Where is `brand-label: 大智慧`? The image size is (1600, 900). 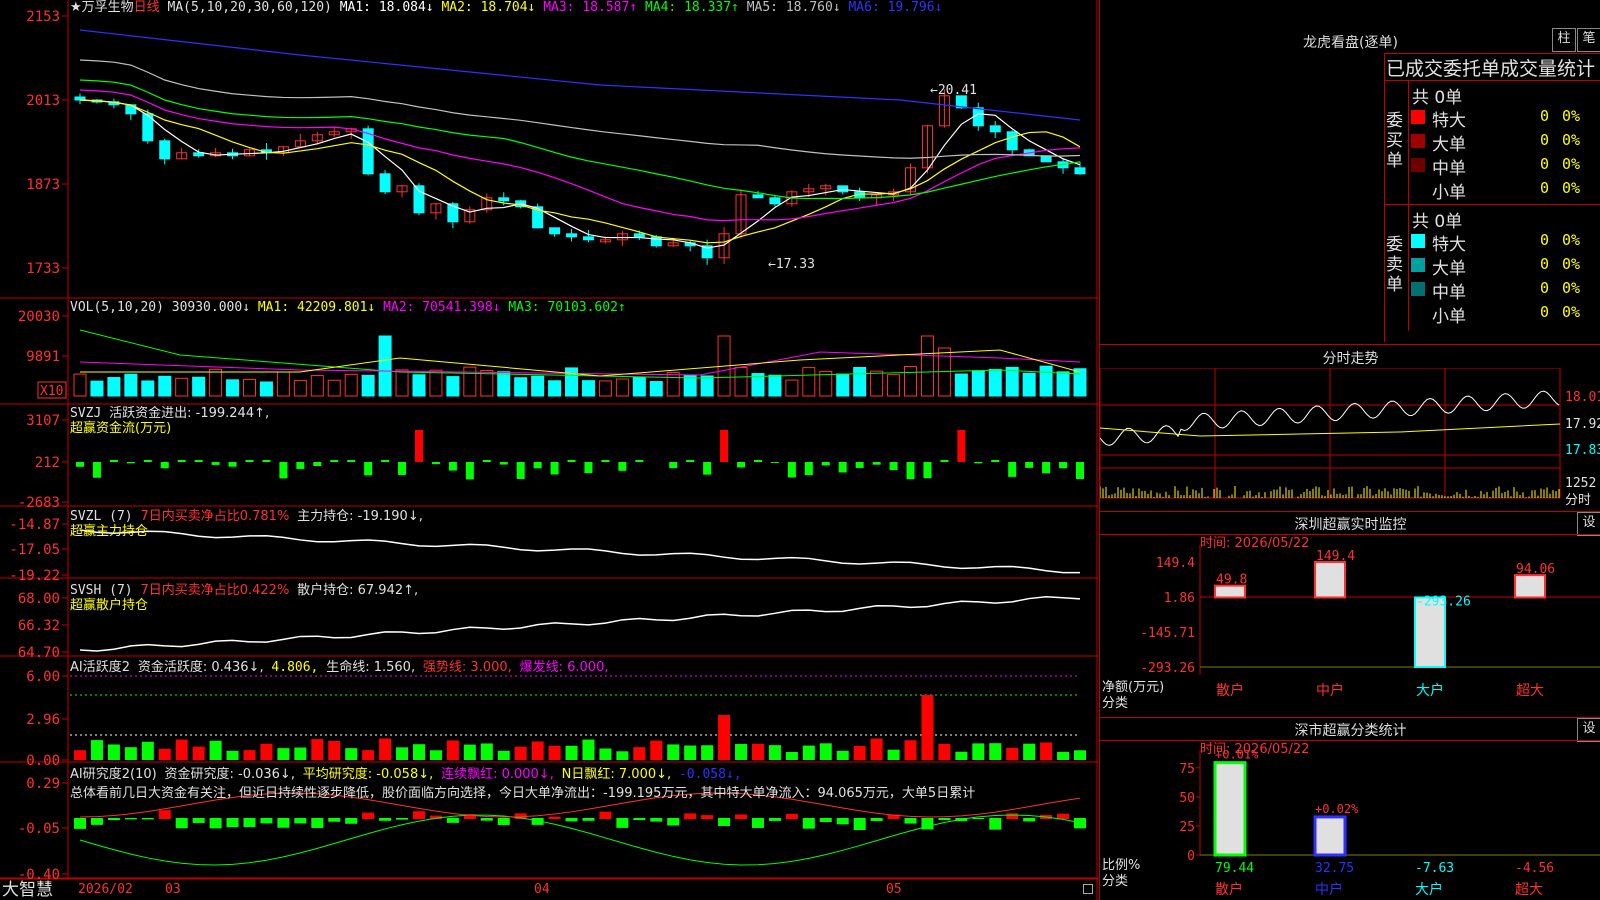
brand-label: 大智慧 is located at coordinates (27, 890).